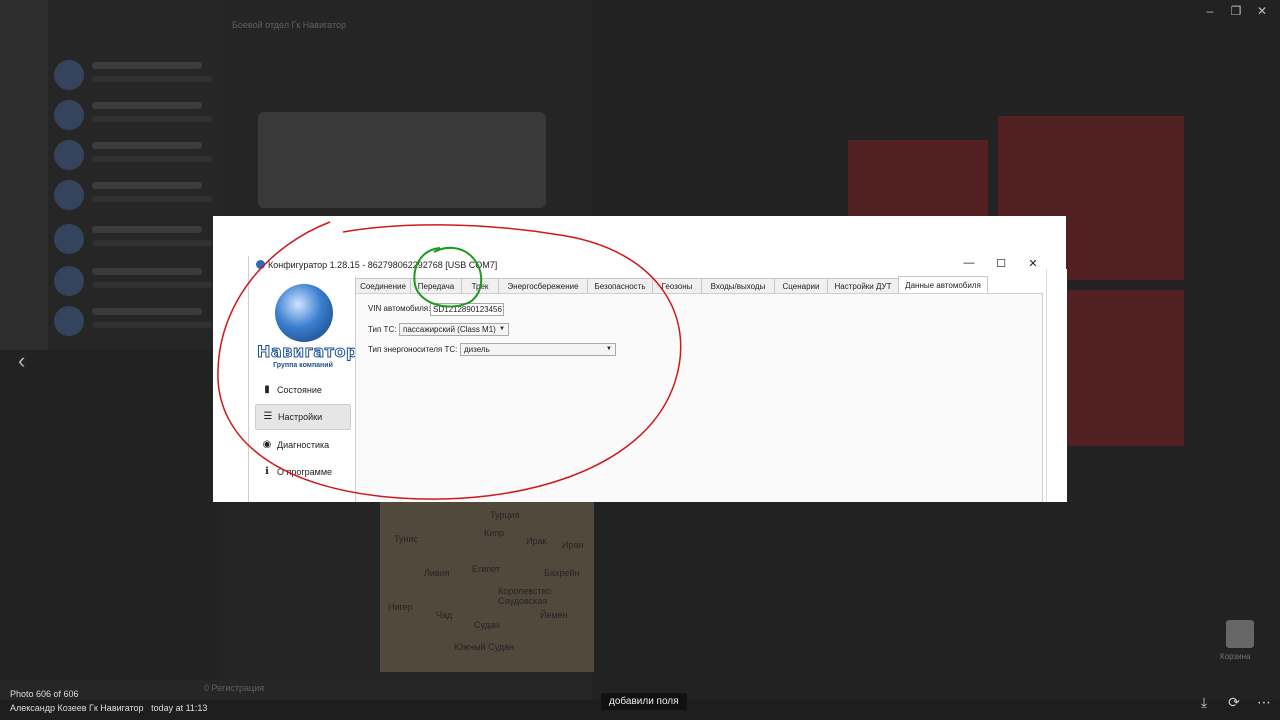 The width and height of the screenshot is (1280, 720). What do you see at coordinates (562, 573) in the screenshot?
I see `map-label: Бахрейн` at bounding box center [562, 573].